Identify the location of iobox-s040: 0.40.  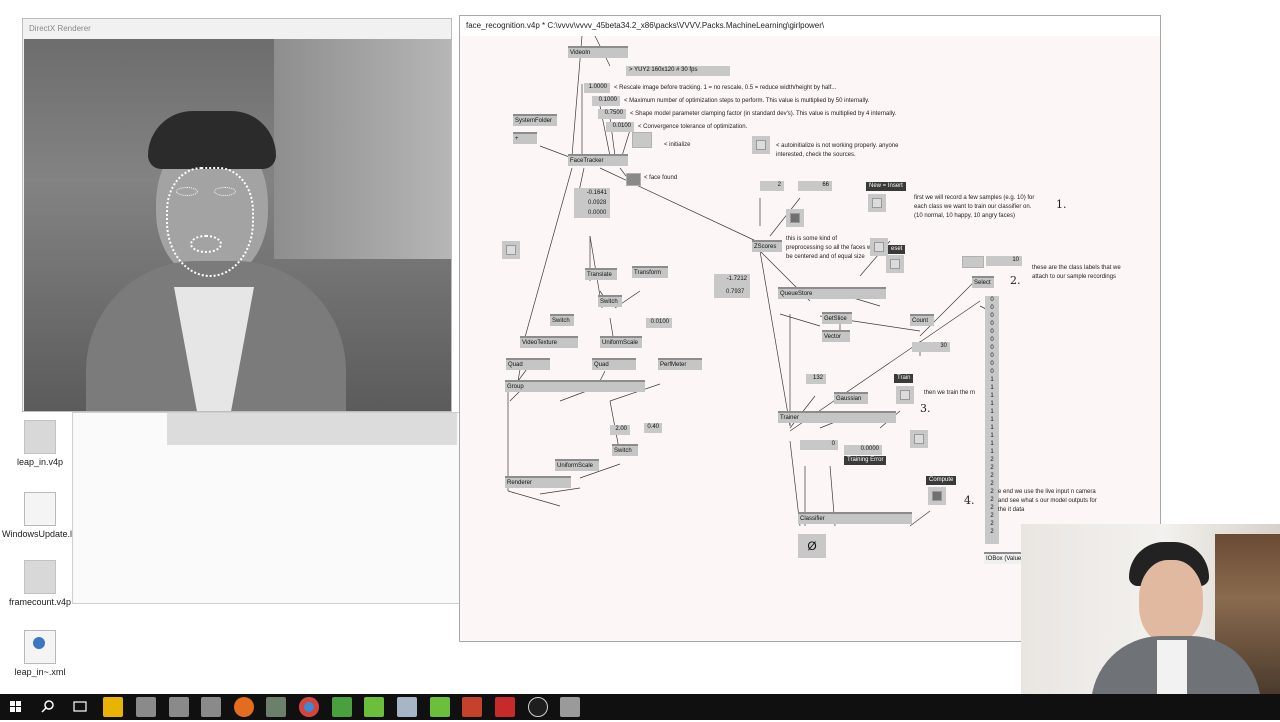
(653, 428).